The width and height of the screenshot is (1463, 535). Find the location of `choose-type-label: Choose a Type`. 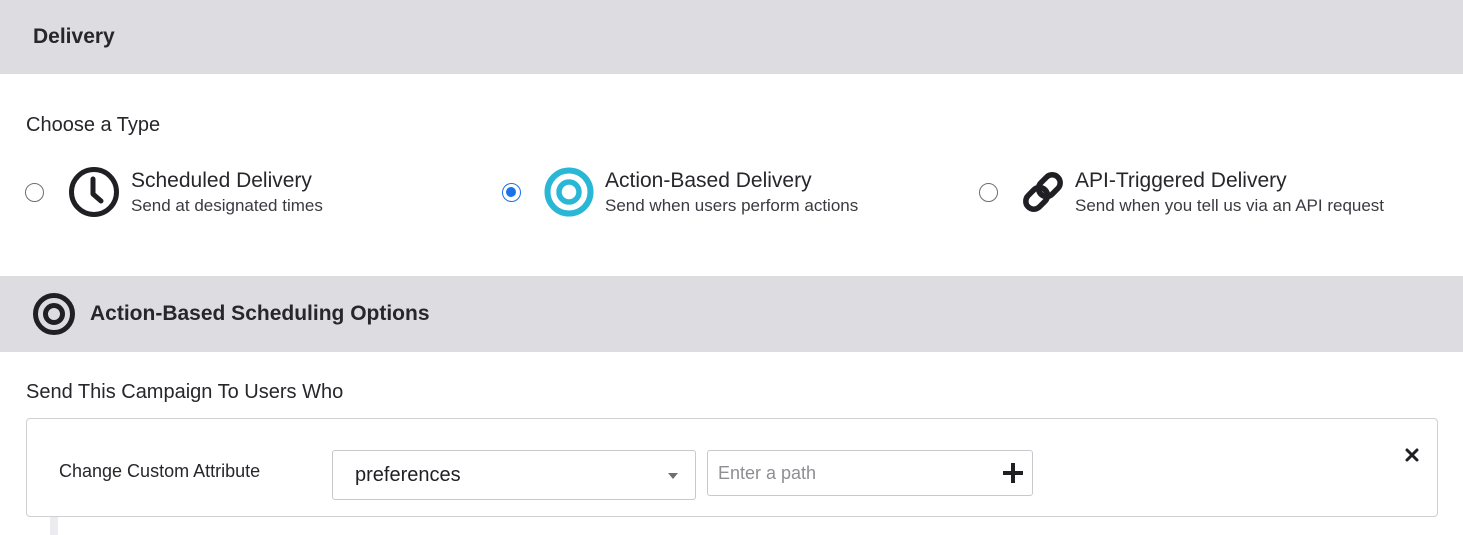

choose-type-label: Choose a Type is located at coordinates (93, 125).